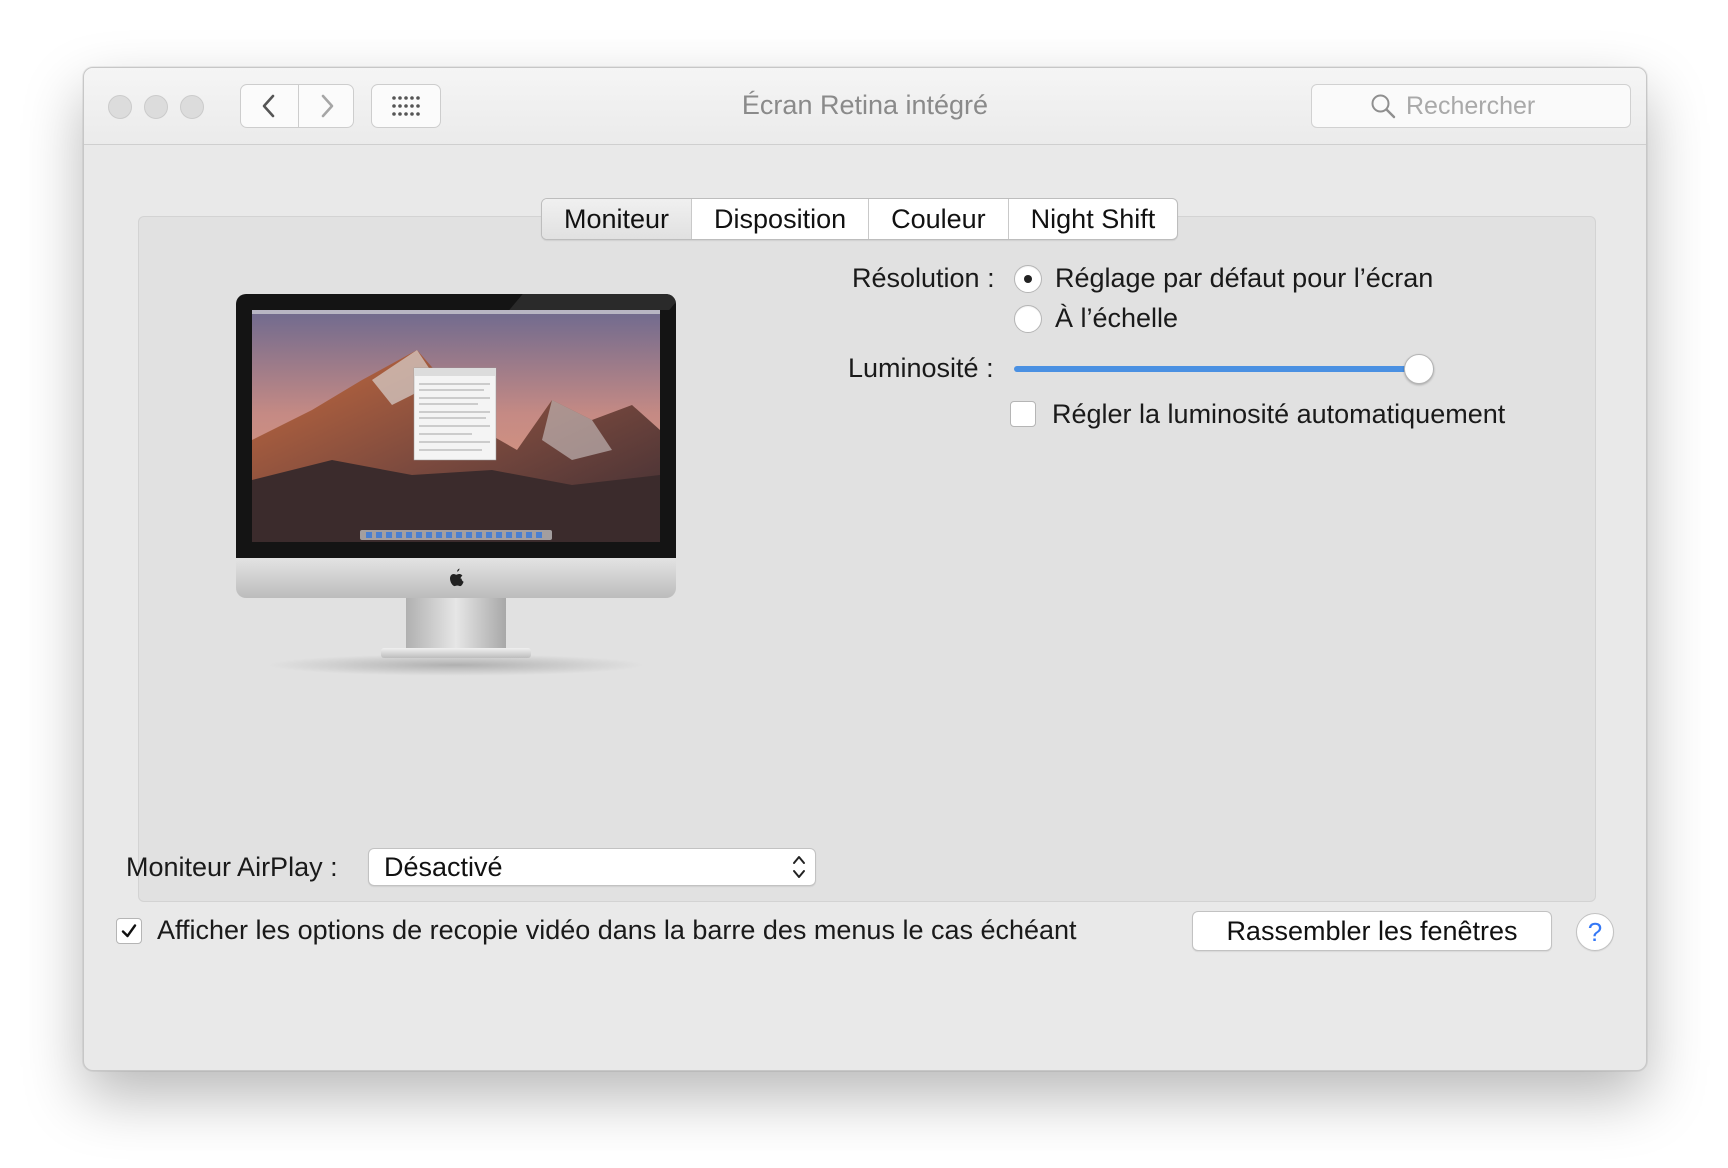  What do you see at coordinates (923, 278) in the screenshot?
I see `resolution-label: Résolution :` at bounding box center [923, 278].